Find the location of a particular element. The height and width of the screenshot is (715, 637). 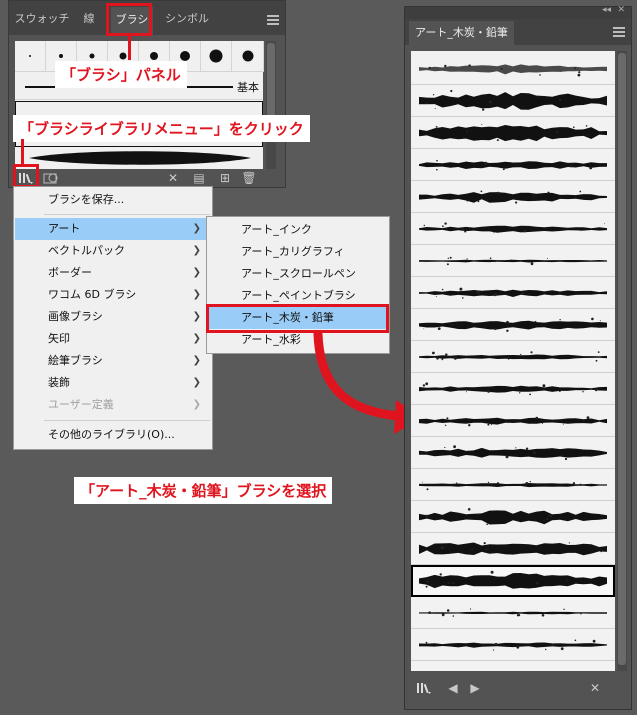

basic-brush-label: 基本 is located at coordinates (248, 87).